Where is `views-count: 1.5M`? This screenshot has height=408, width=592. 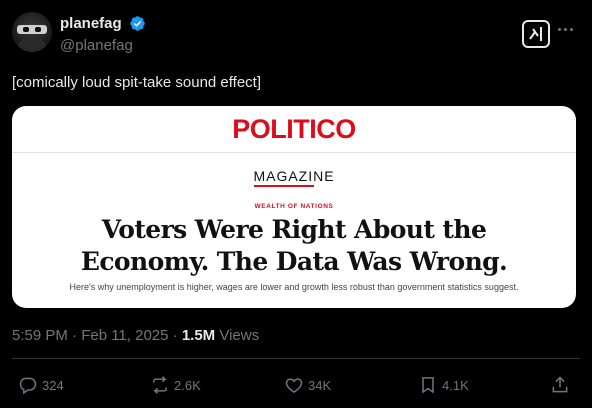
views-count: 1.5M is located at coordinates (198, 335).